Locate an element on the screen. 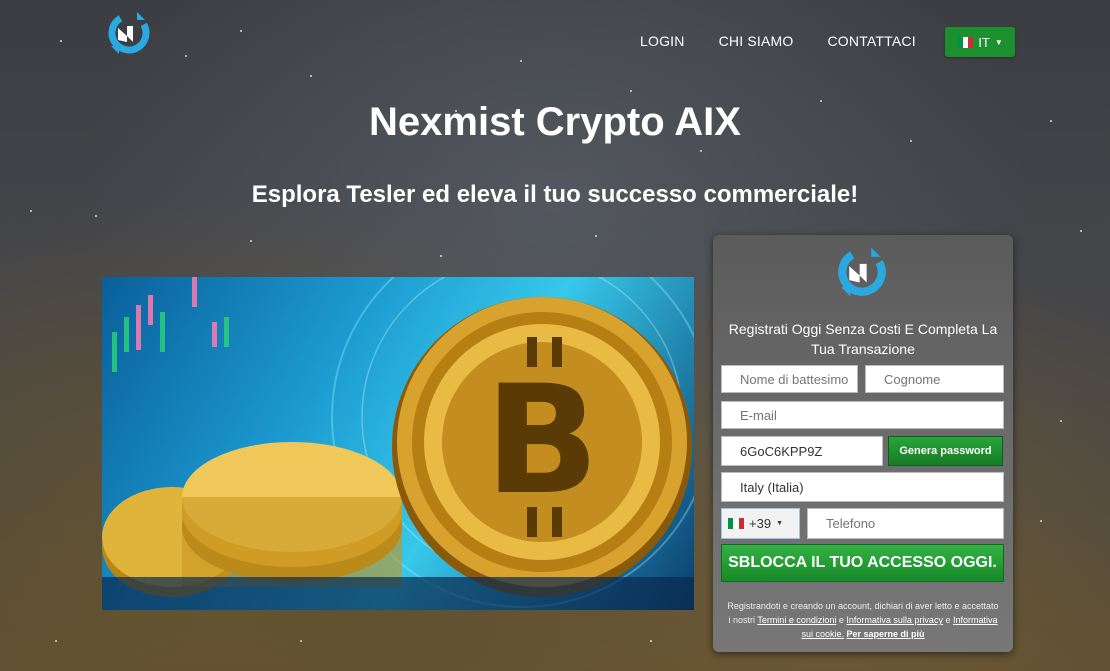 The height and width of the screenshot is (671, 1110). submit-button: SBLOCCA IL TUO ACCESSO OGGI. is located at coordinates (862, 563).